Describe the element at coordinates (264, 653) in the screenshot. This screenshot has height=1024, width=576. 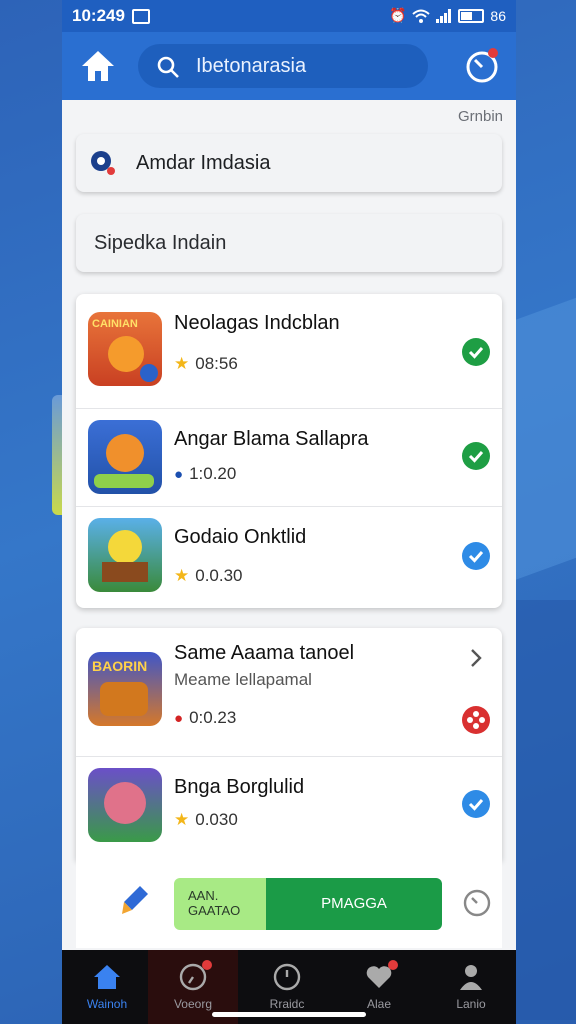
I see `item-title: Same Aaama tanoel` at that location.